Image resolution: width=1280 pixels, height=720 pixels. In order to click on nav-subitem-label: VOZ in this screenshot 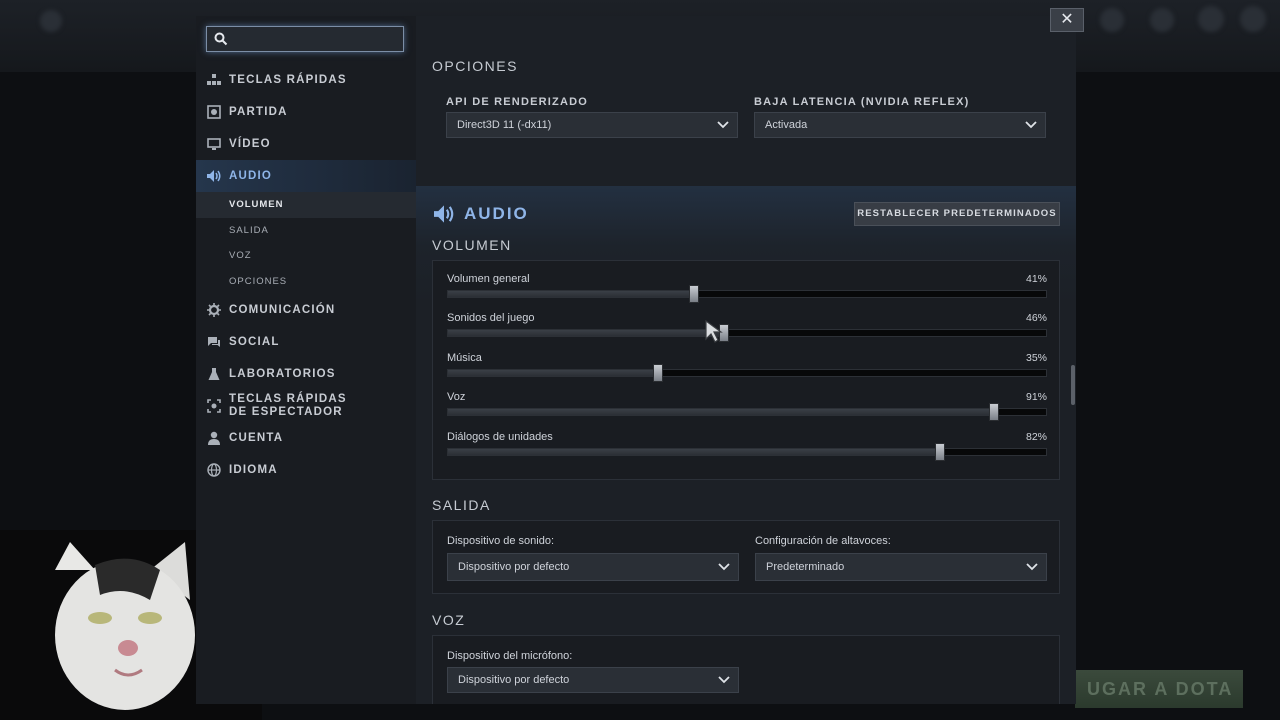, I will do `click(240, 256)`.